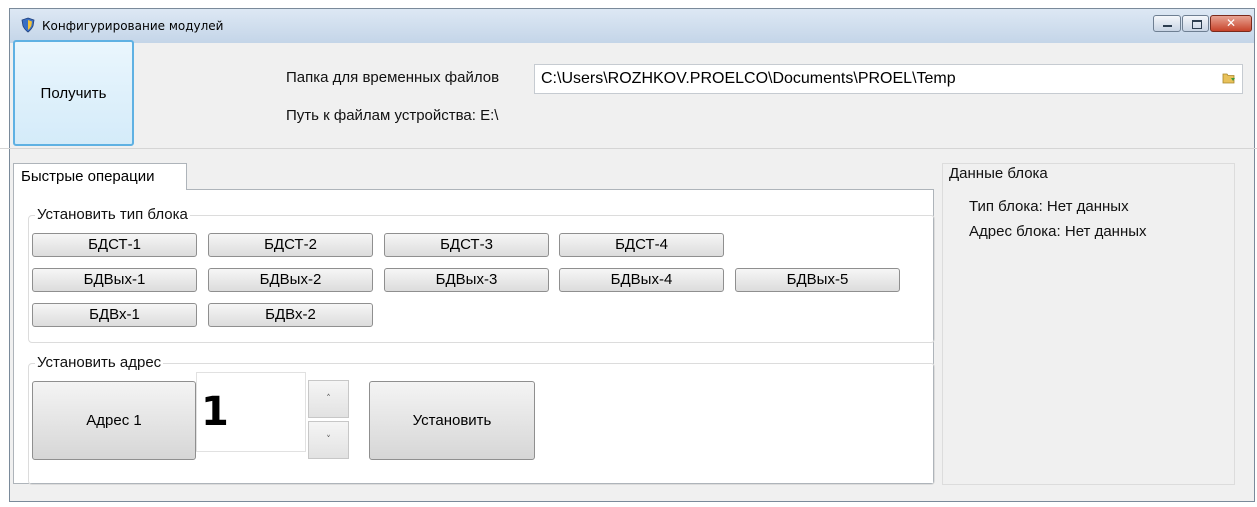  I want to click on app-shield-icon, so click(28, 25).